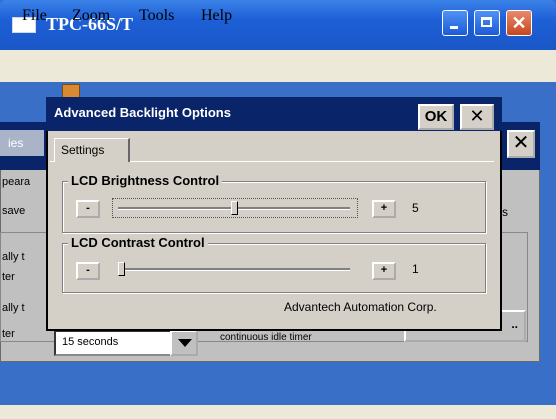 The height and width of the screenshot is (419, 556). I want to click on background-hint: continuous idle timer, so click(266, 337).